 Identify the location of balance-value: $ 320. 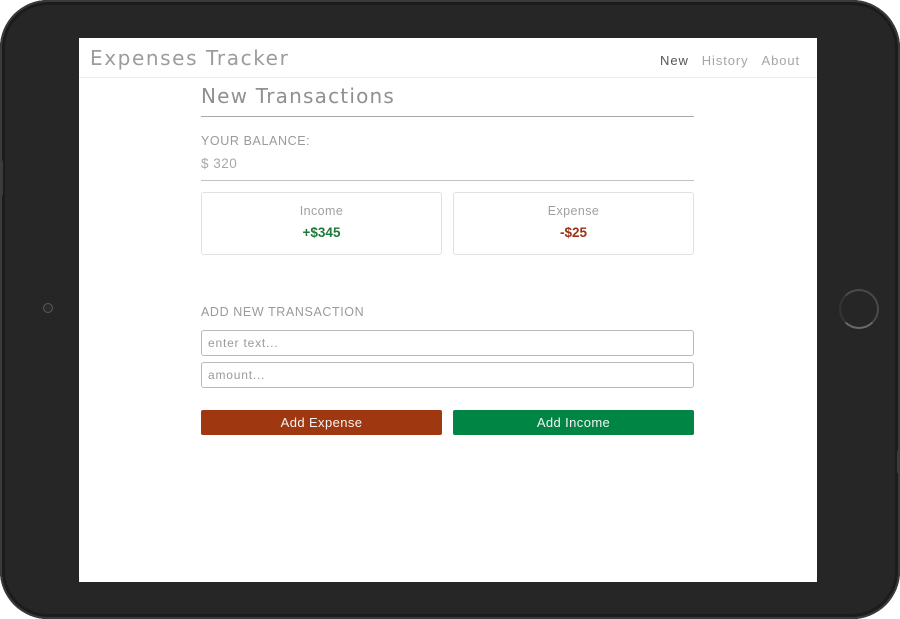
(447, 168).